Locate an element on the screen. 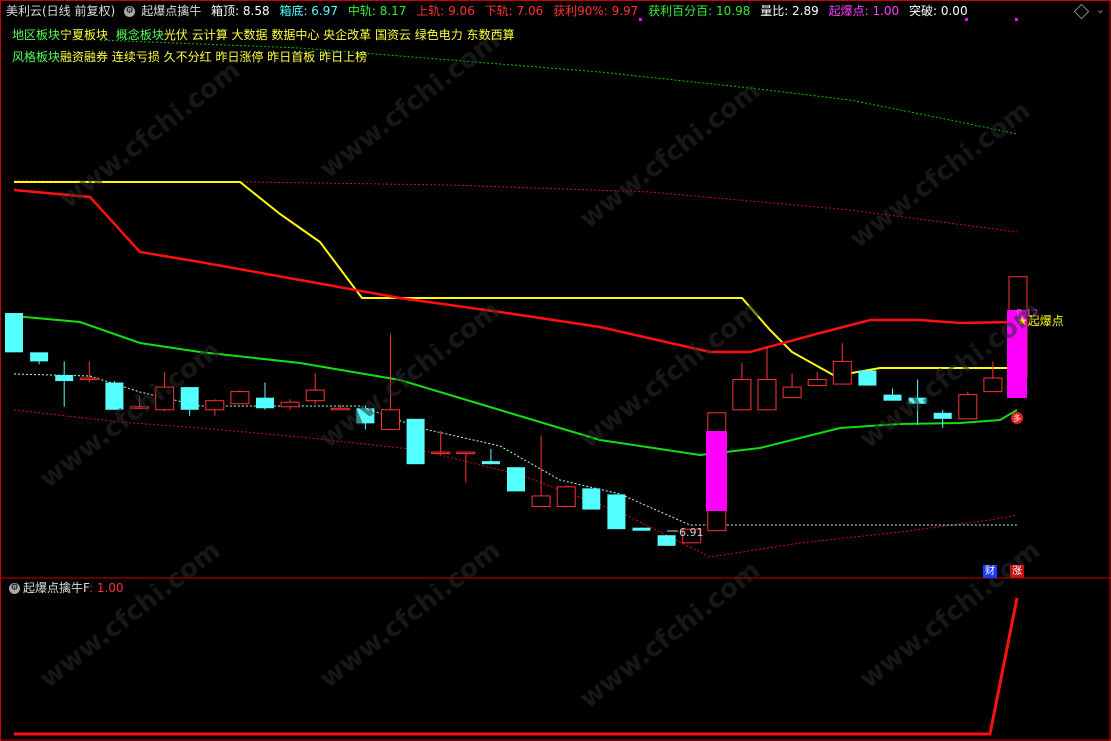  lower-rail-value: 下轨: 7.06 is located at coordinates (514, 11).